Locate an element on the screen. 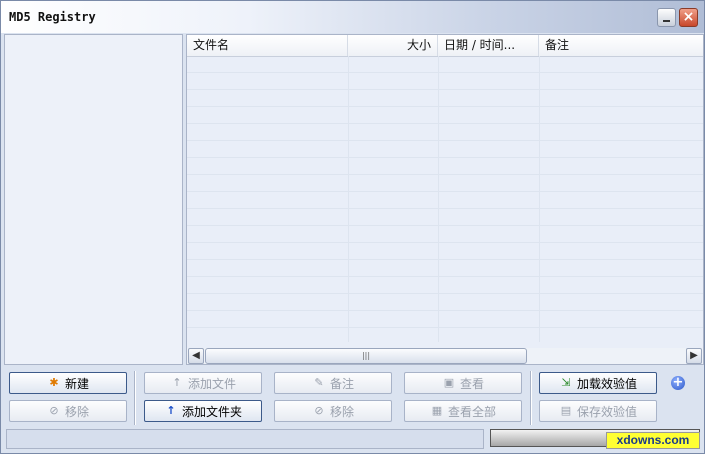  note-icon: ✎ is located at coordinates (319, 382).